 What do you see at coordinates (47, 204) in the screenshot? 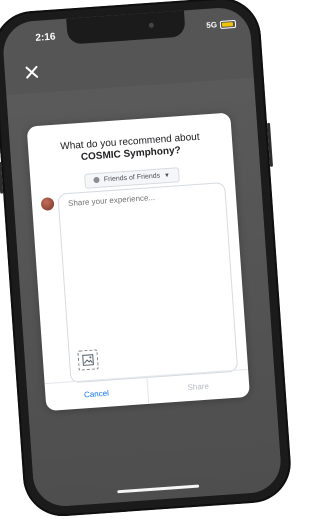
I see `avatar` at bounding box center [47, 204].